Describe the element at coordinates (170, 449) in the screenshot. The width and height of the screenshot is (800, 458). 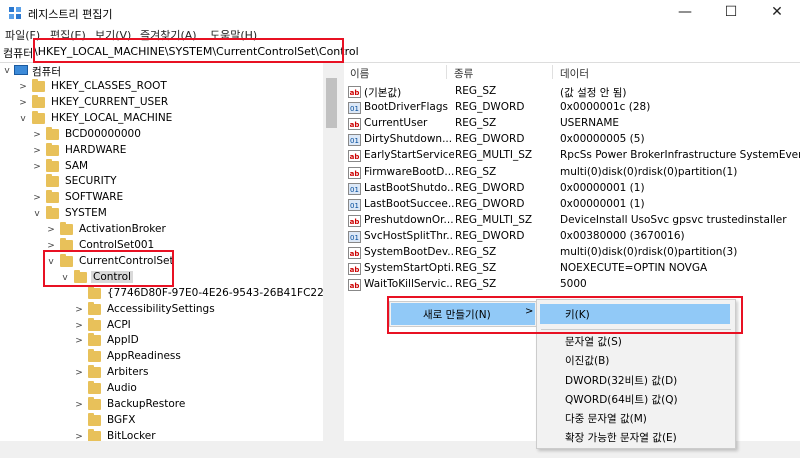
I see `tree-horizontal-scrollbar` at that location.